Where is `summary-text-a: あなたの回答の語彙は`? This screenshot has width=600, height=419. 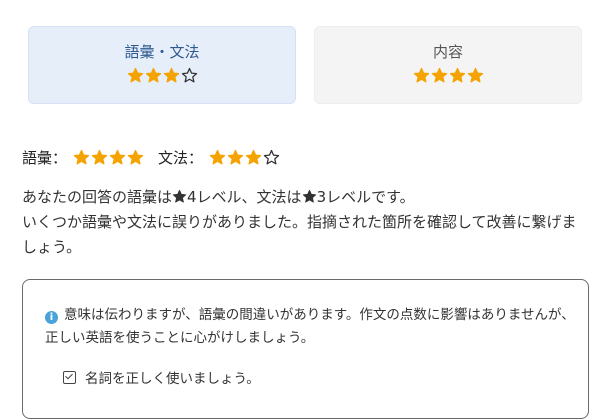
summary-text-a: あなたの回答の語彙は is located at coordinates (97, 197).